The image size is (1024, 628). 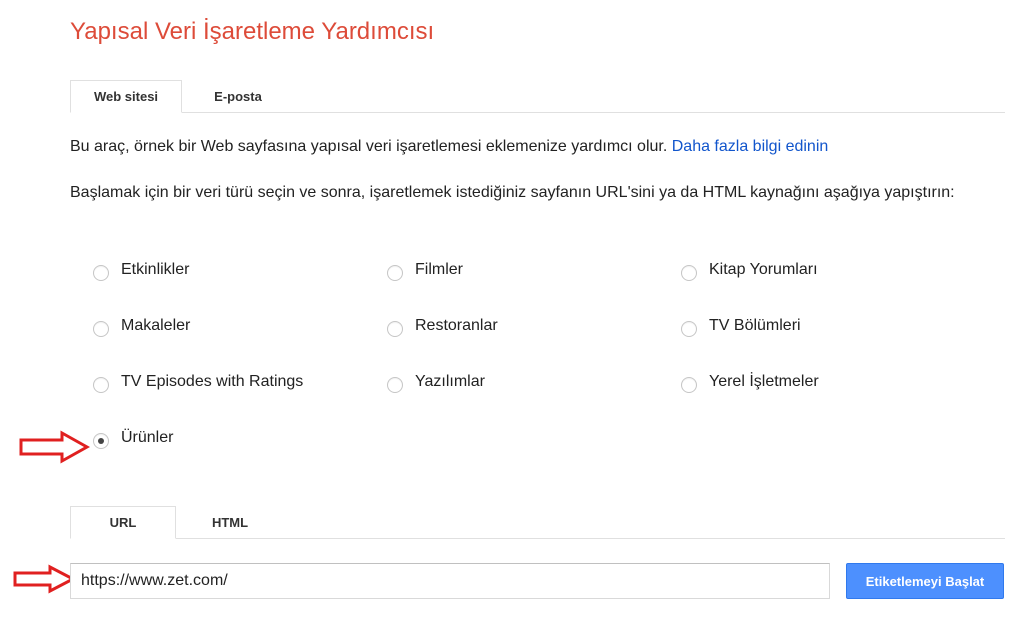 What do you see at coordinates (126, 96) in the screenshot?
I see `tab-web-sitesi: Web sitesi` at bounding box center [126, 96].